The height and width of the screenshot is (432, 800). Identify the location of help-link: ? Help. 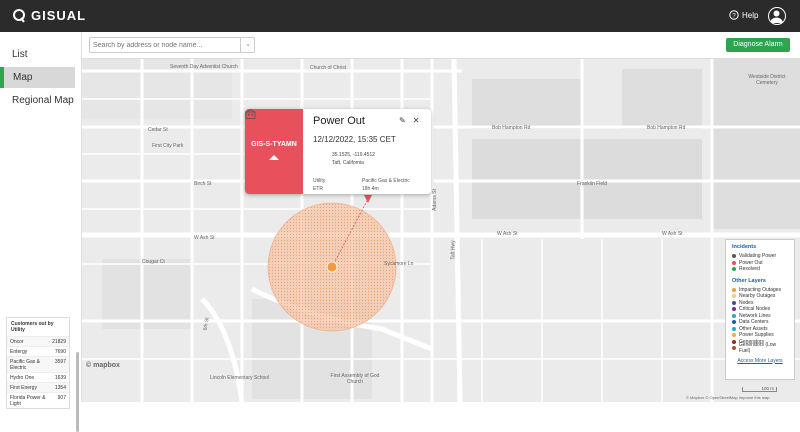
(743, 15).